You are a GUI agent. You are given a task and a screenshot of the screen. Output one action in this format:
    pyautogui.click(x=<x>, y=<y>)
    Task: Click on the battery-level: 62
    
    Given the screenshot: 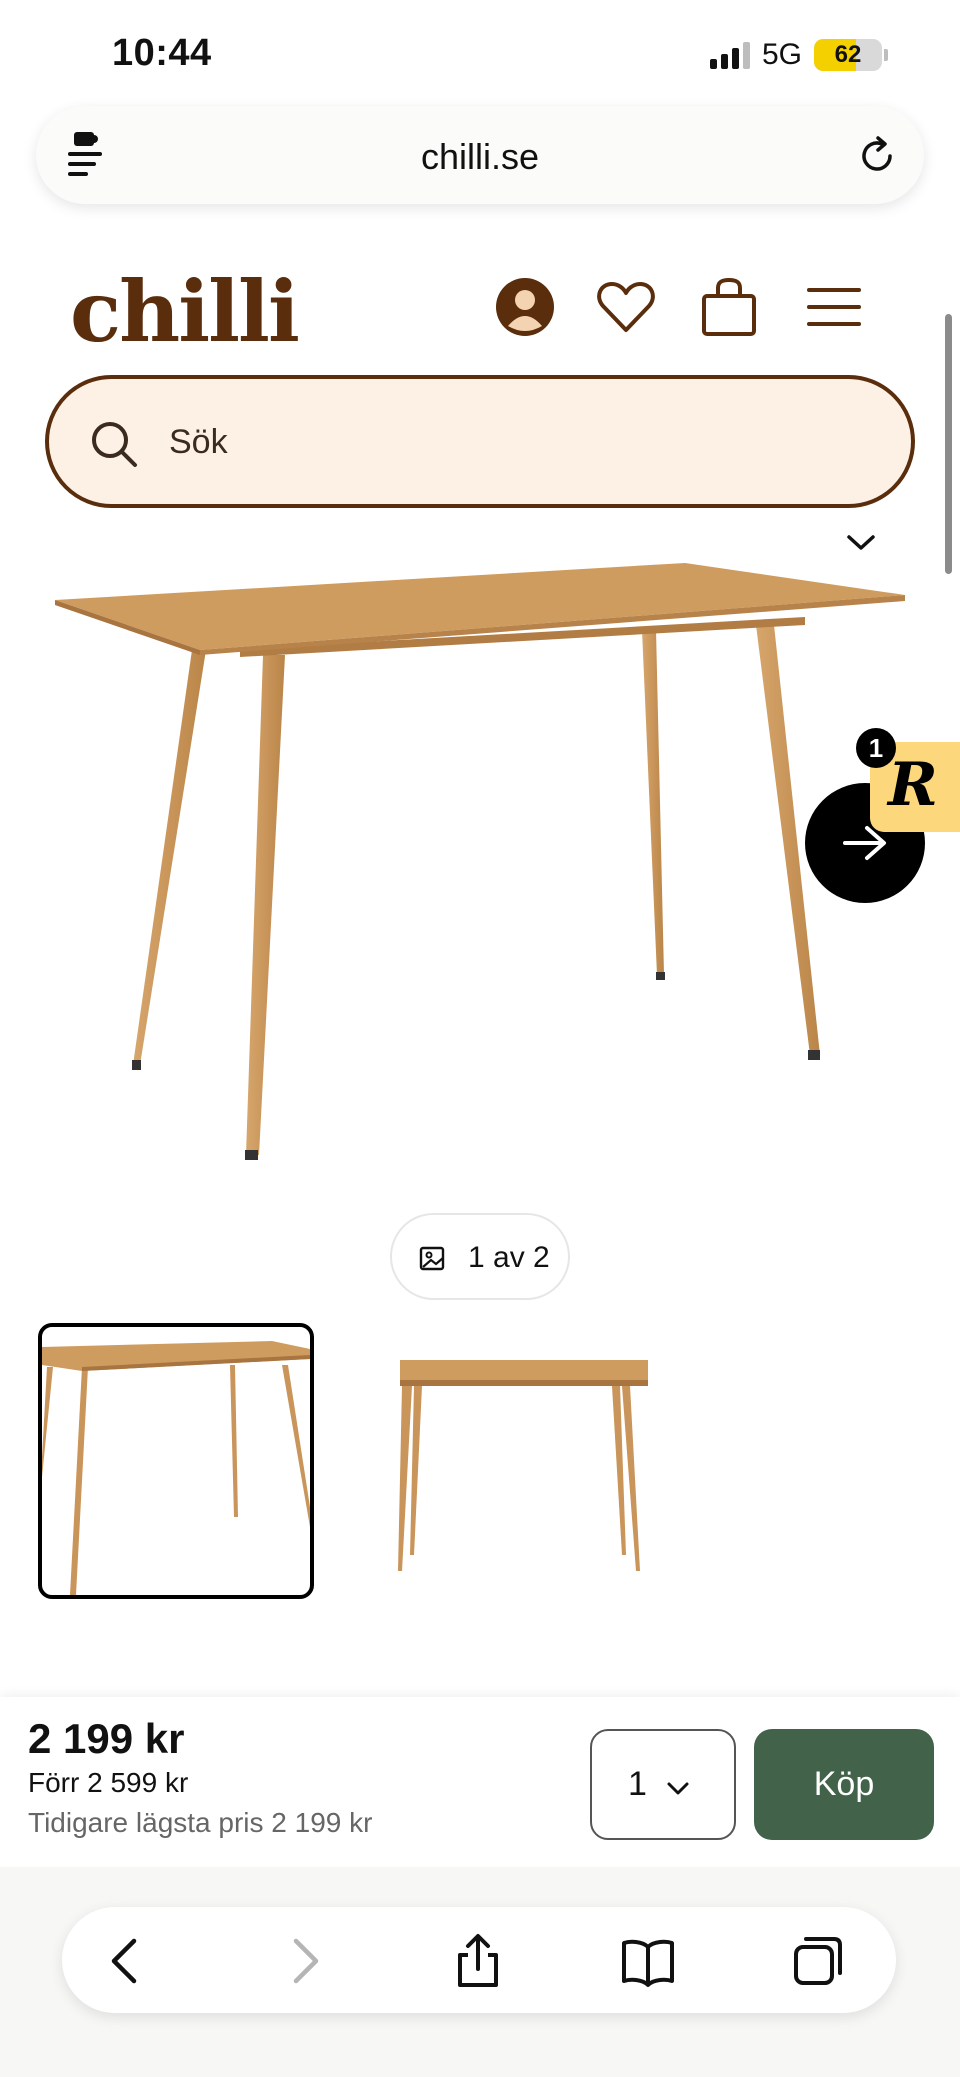 What is the action you would take?
    pyautogui.click(x=848, y=54)
    